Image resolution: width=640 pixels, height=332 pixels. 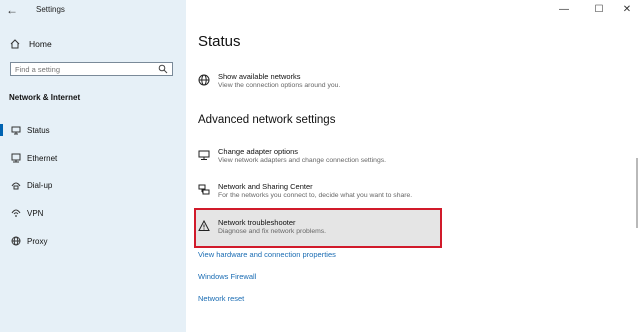 What do you see at coordinates (40, 44) in the screenshot?
I see `home-label: Home` at bounding box center [40, 44].